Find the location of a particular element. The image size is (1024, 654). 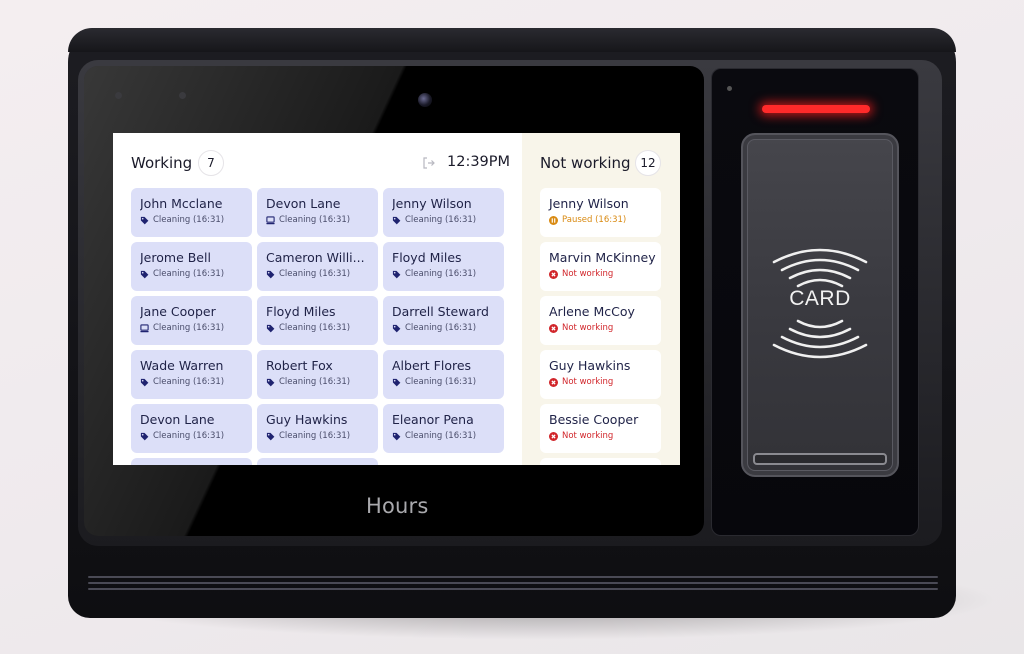

employee-name: Guy Hawkins is located at coordinates (307, 419).